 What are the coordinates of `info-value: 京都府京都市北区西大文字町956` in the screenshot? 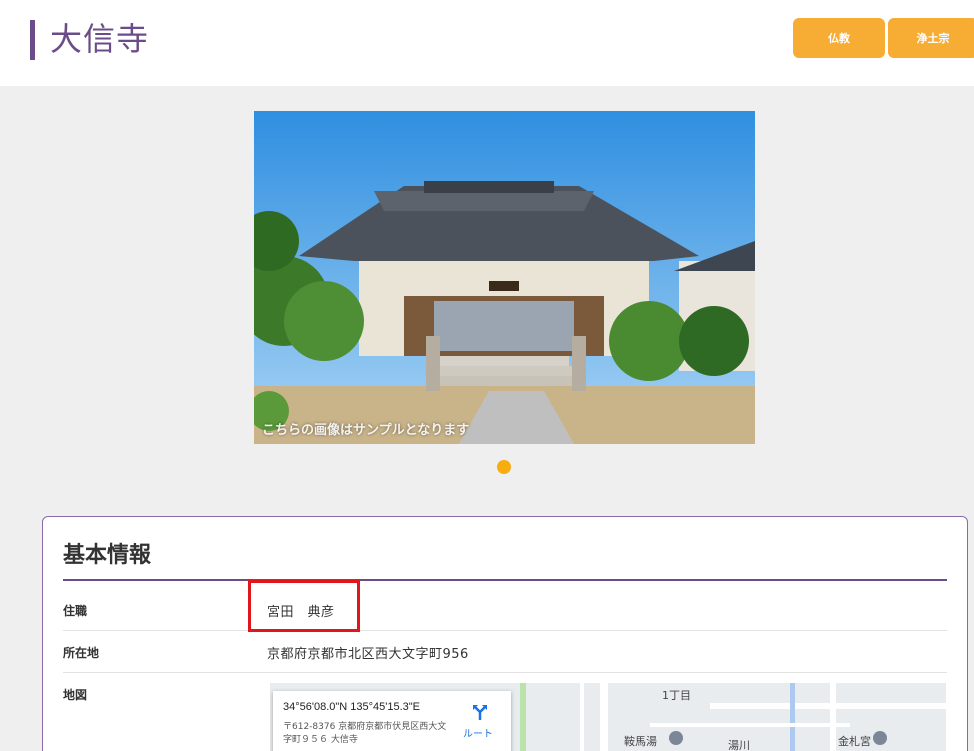 It's located at (368, 654).